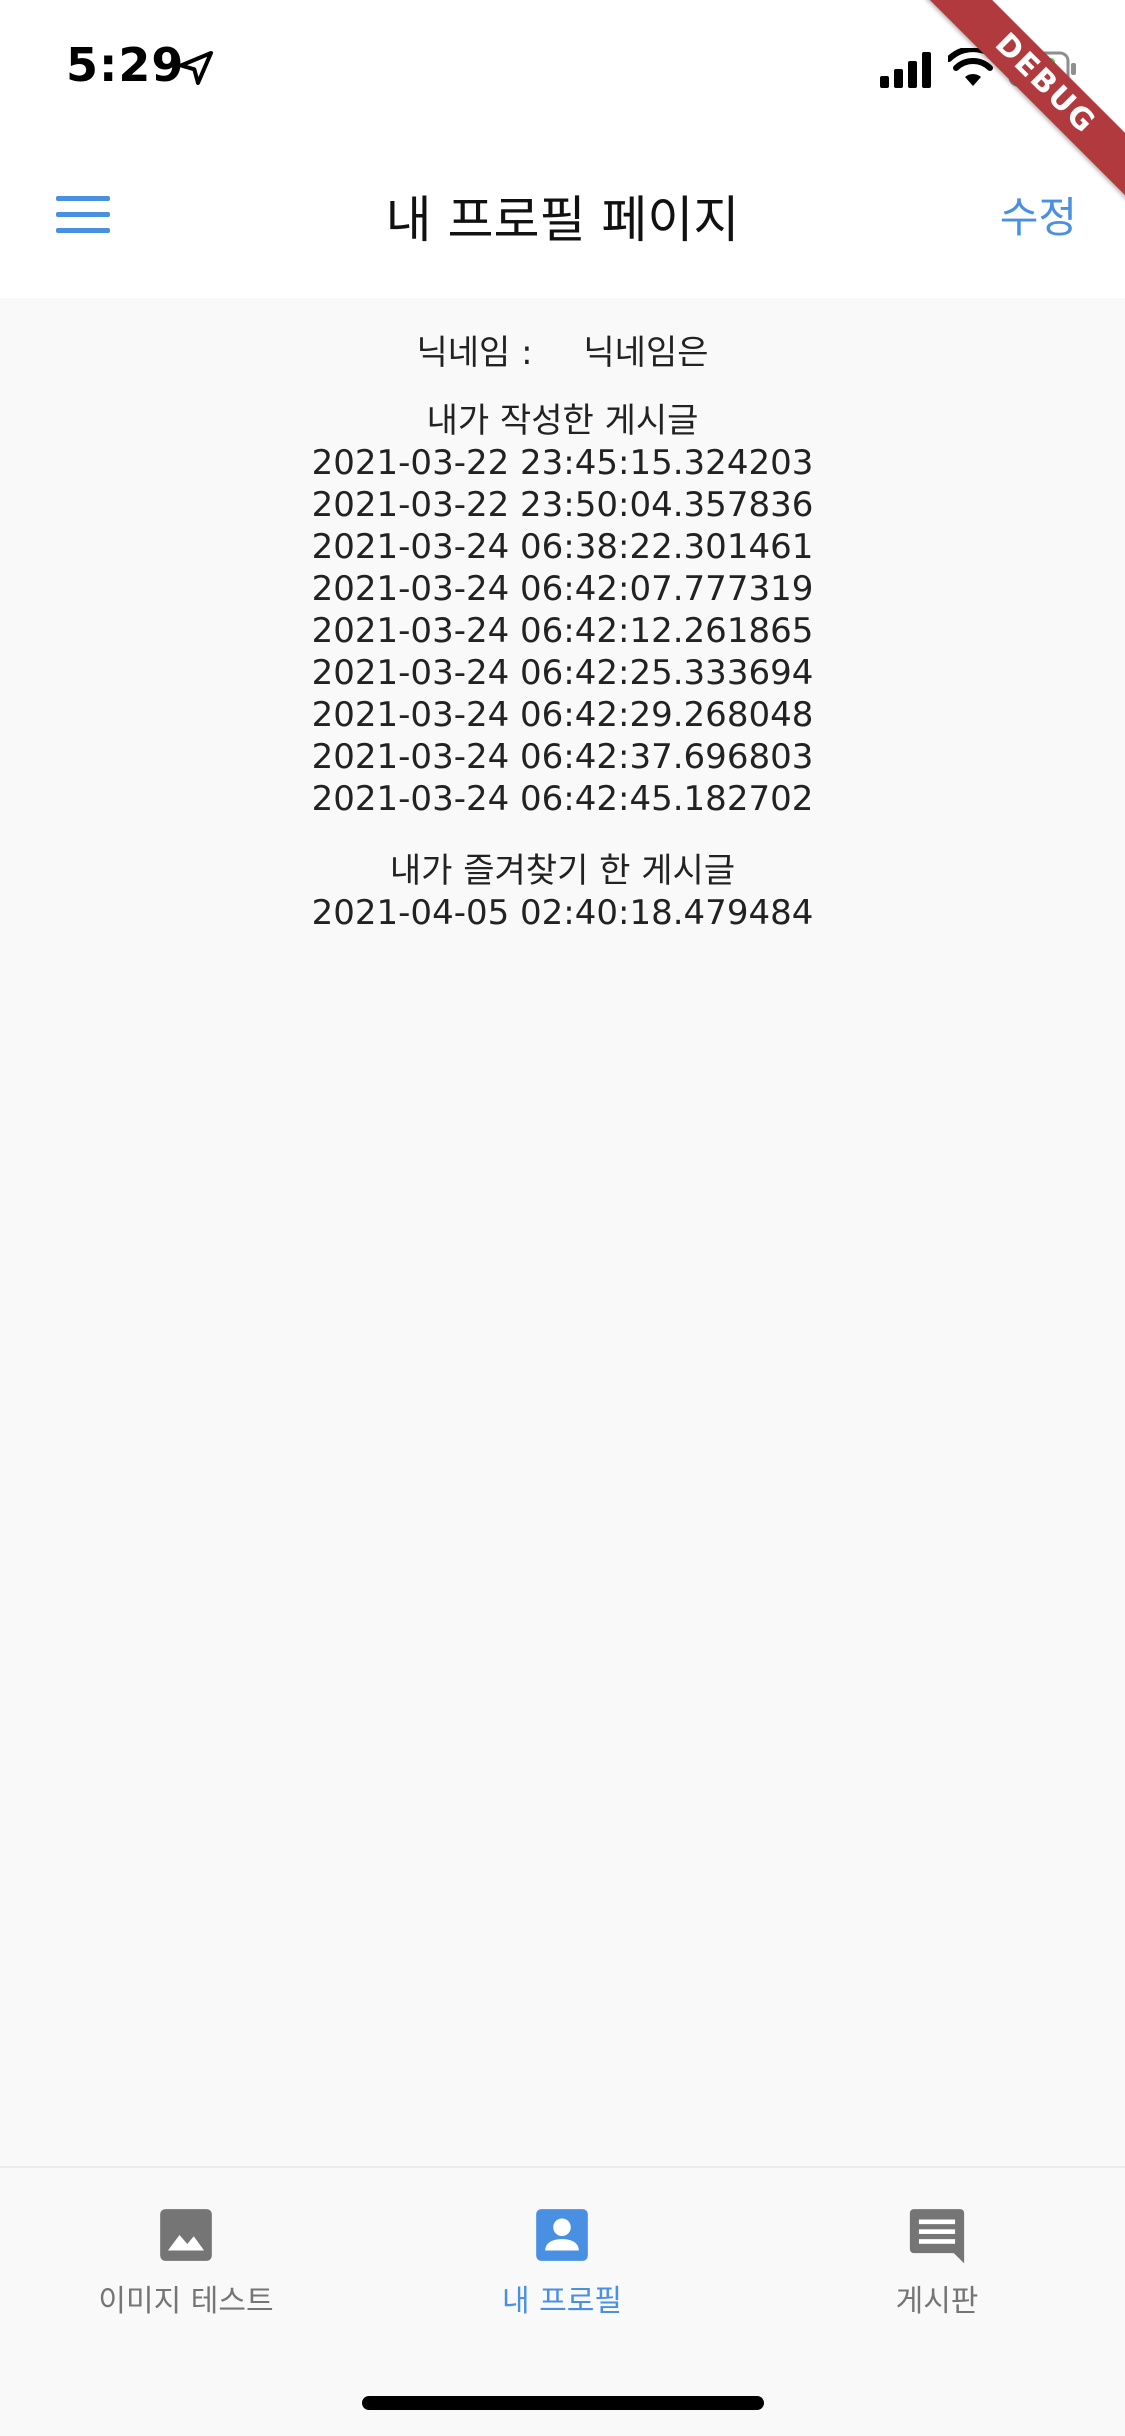 This screenshot has height=2436, width=1125. What do you see at coordinates (562, 799) in the screenshot?
I see `post-item: 2021-03-24 06:42:45.182702` at bounding box center [562, 799].